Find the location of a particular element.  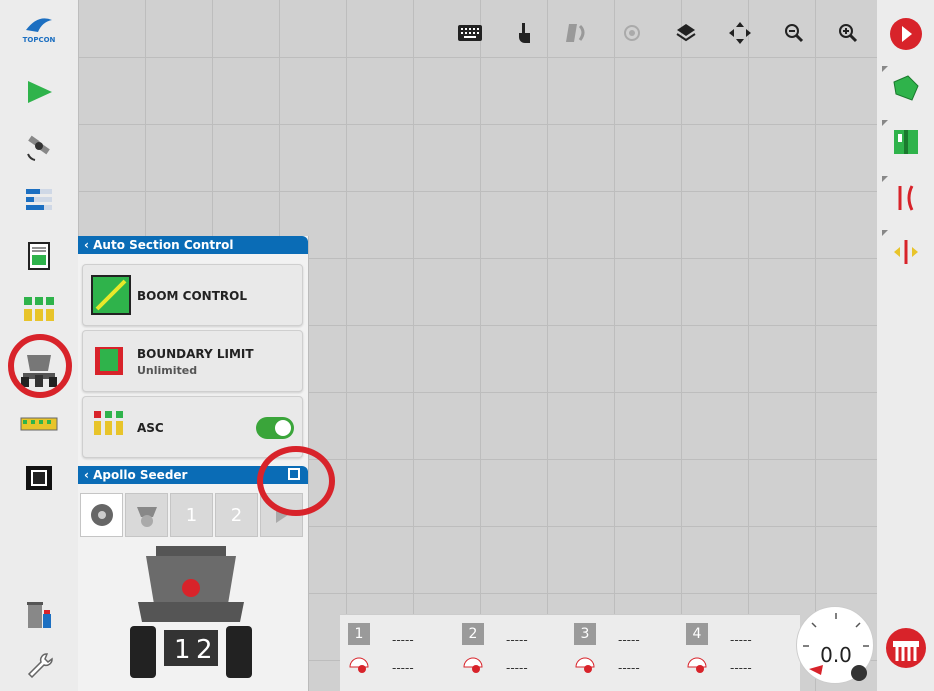

boom-sections-icon is located at coordinates (39, 424).